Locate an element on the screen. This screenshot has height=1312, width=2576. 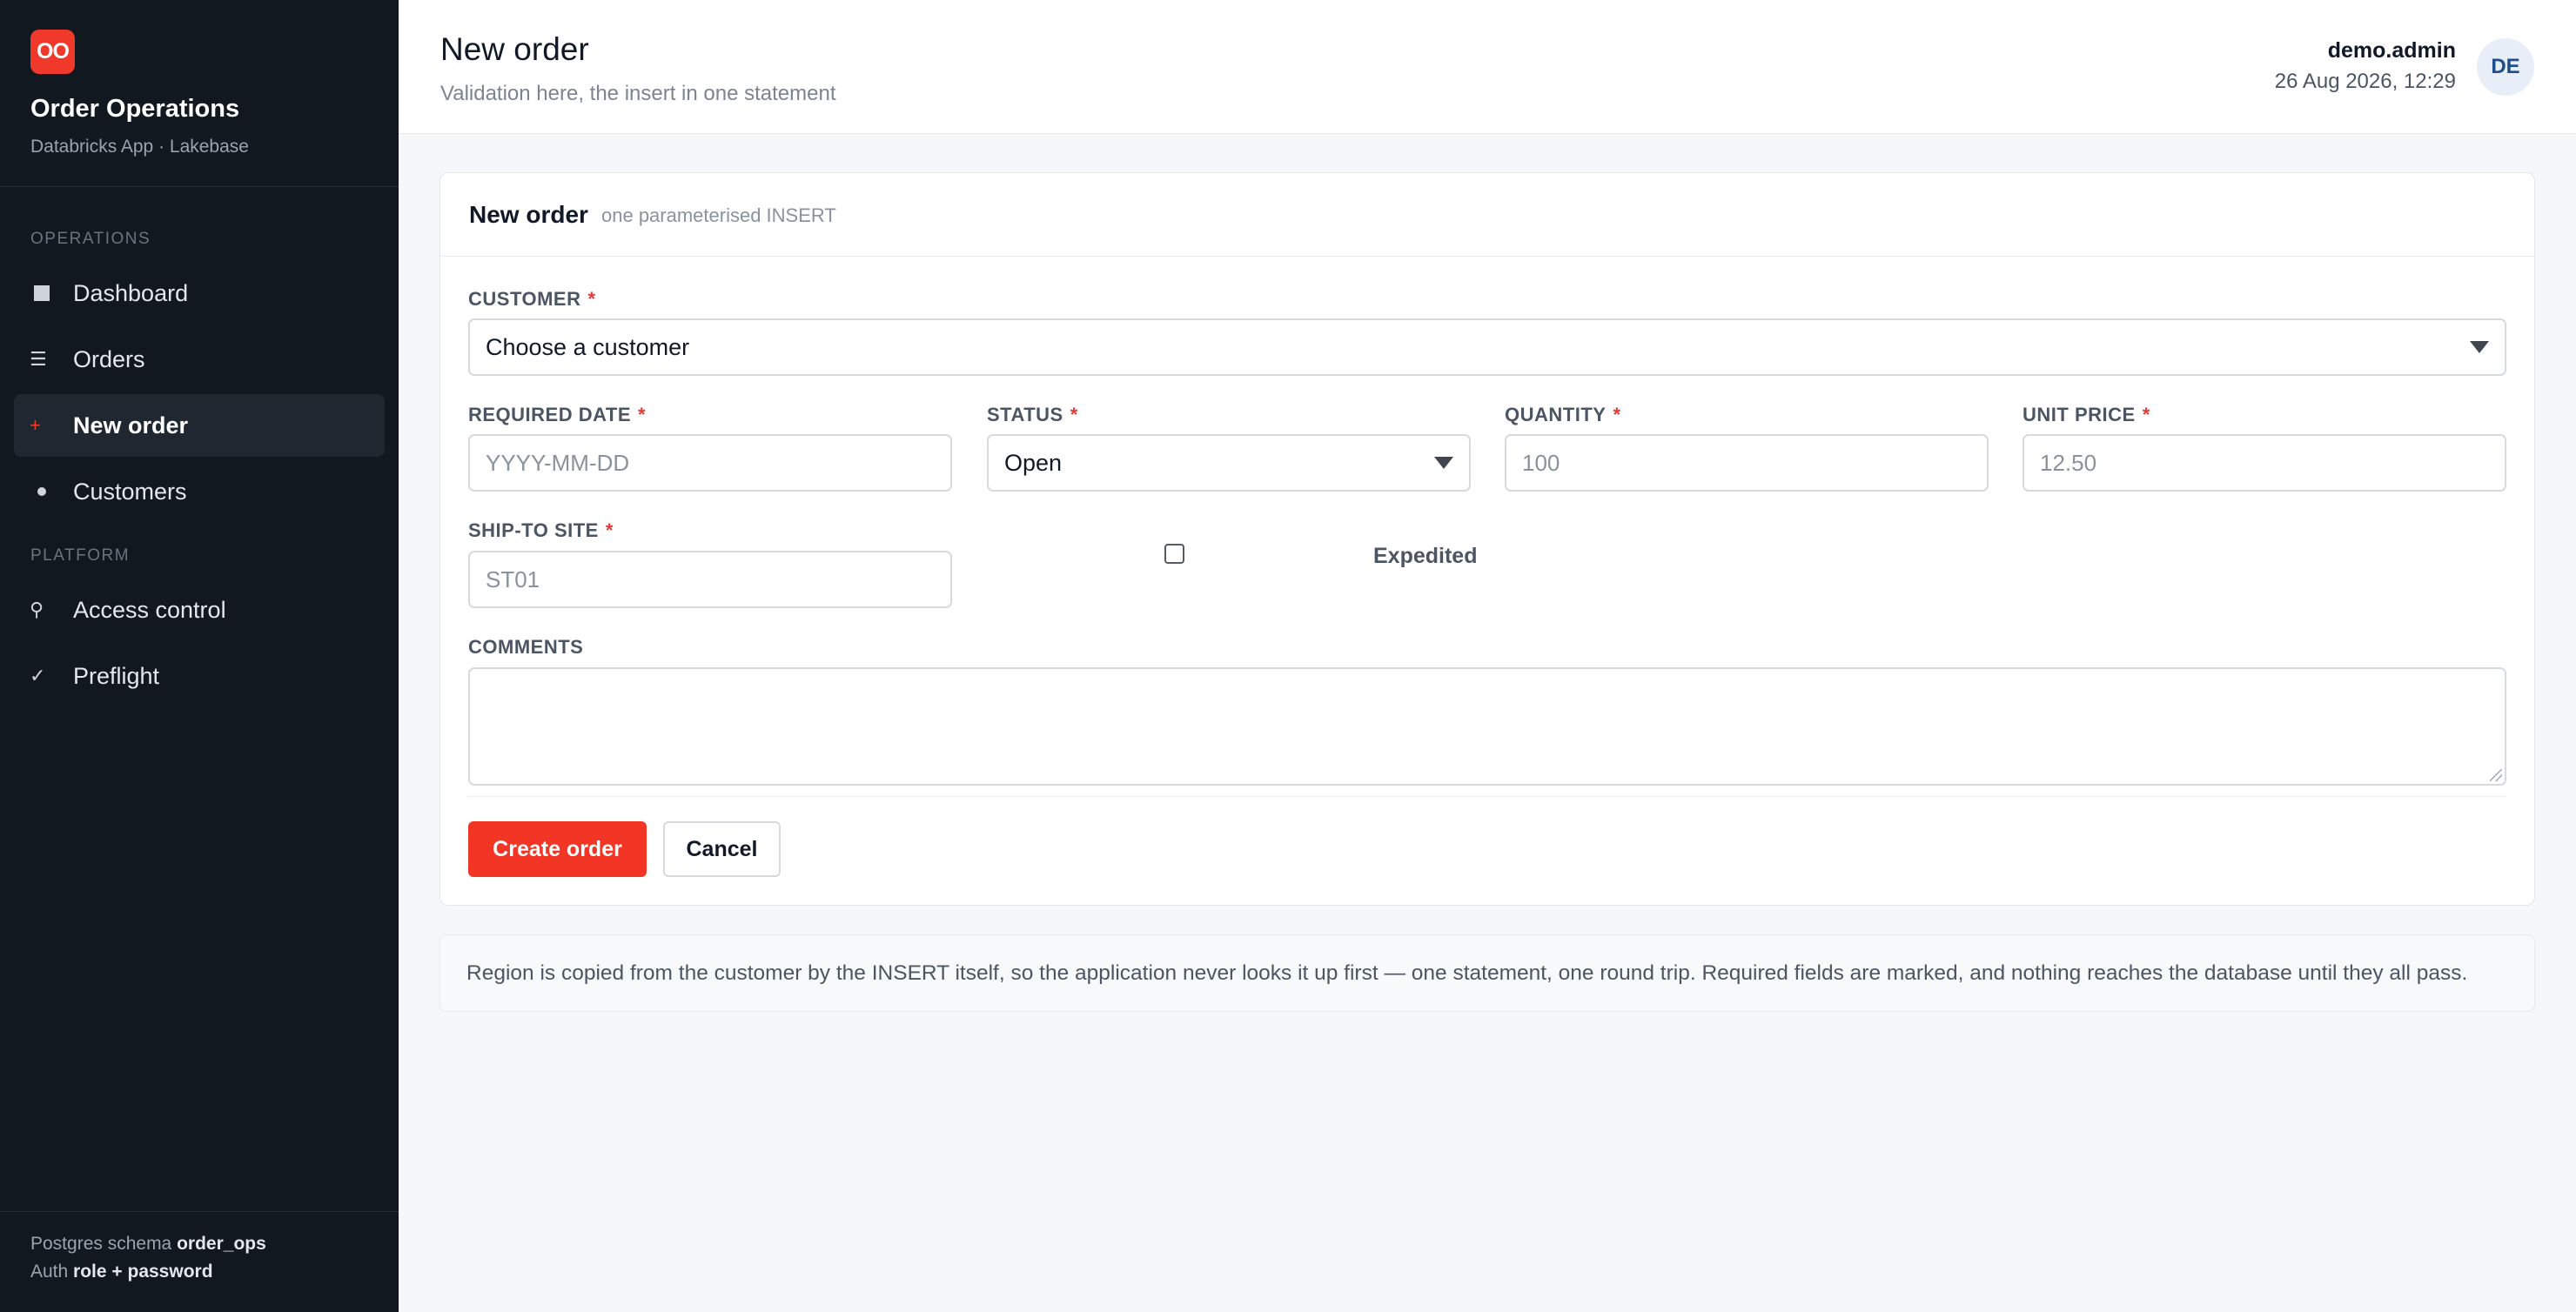
ship-to-site-label: SHIP-TO SITE * is located at coordinates (541, 530).